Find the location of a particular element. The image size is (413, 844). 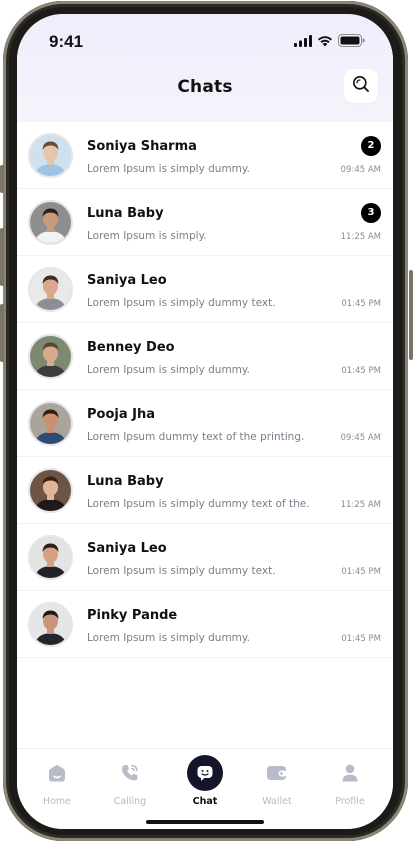

search-icon is located at coordinates (361, 86).